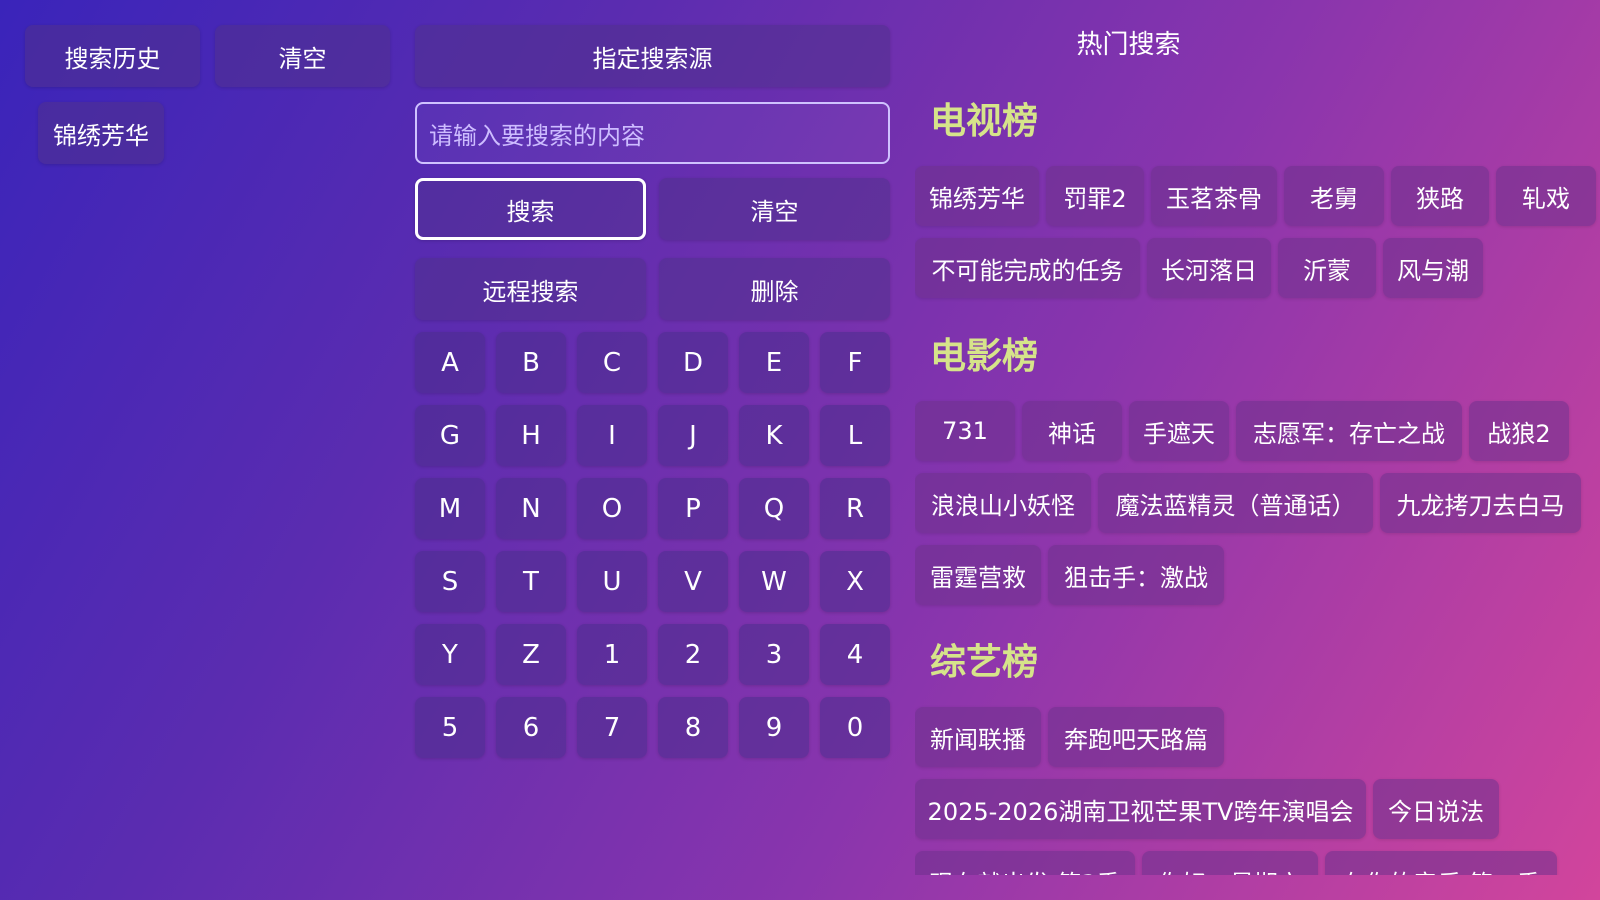  What do you see at coordinates (1441, 863) in the screenshot?
I see `hot-search-chip: 有你的音乐 第二季` at bounding box center [1441, 863].